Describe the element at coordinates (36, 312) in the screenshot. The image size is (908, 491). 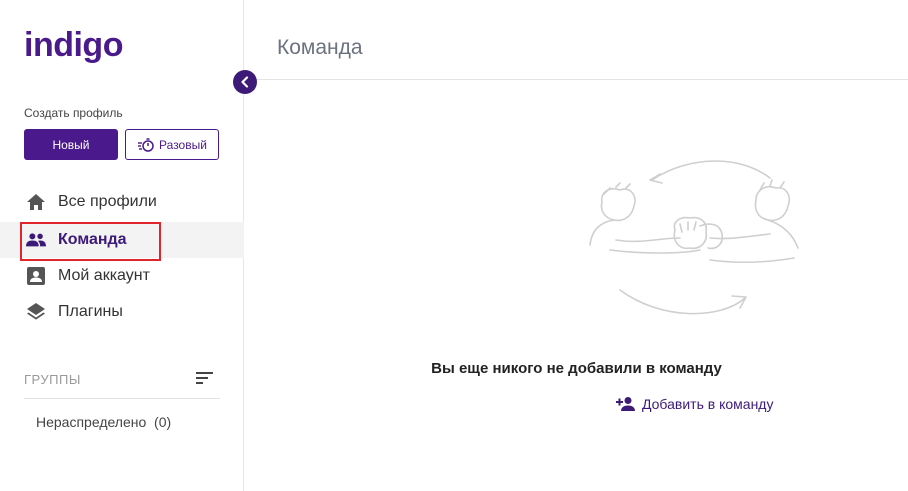
I see `layers-icon` at that location.